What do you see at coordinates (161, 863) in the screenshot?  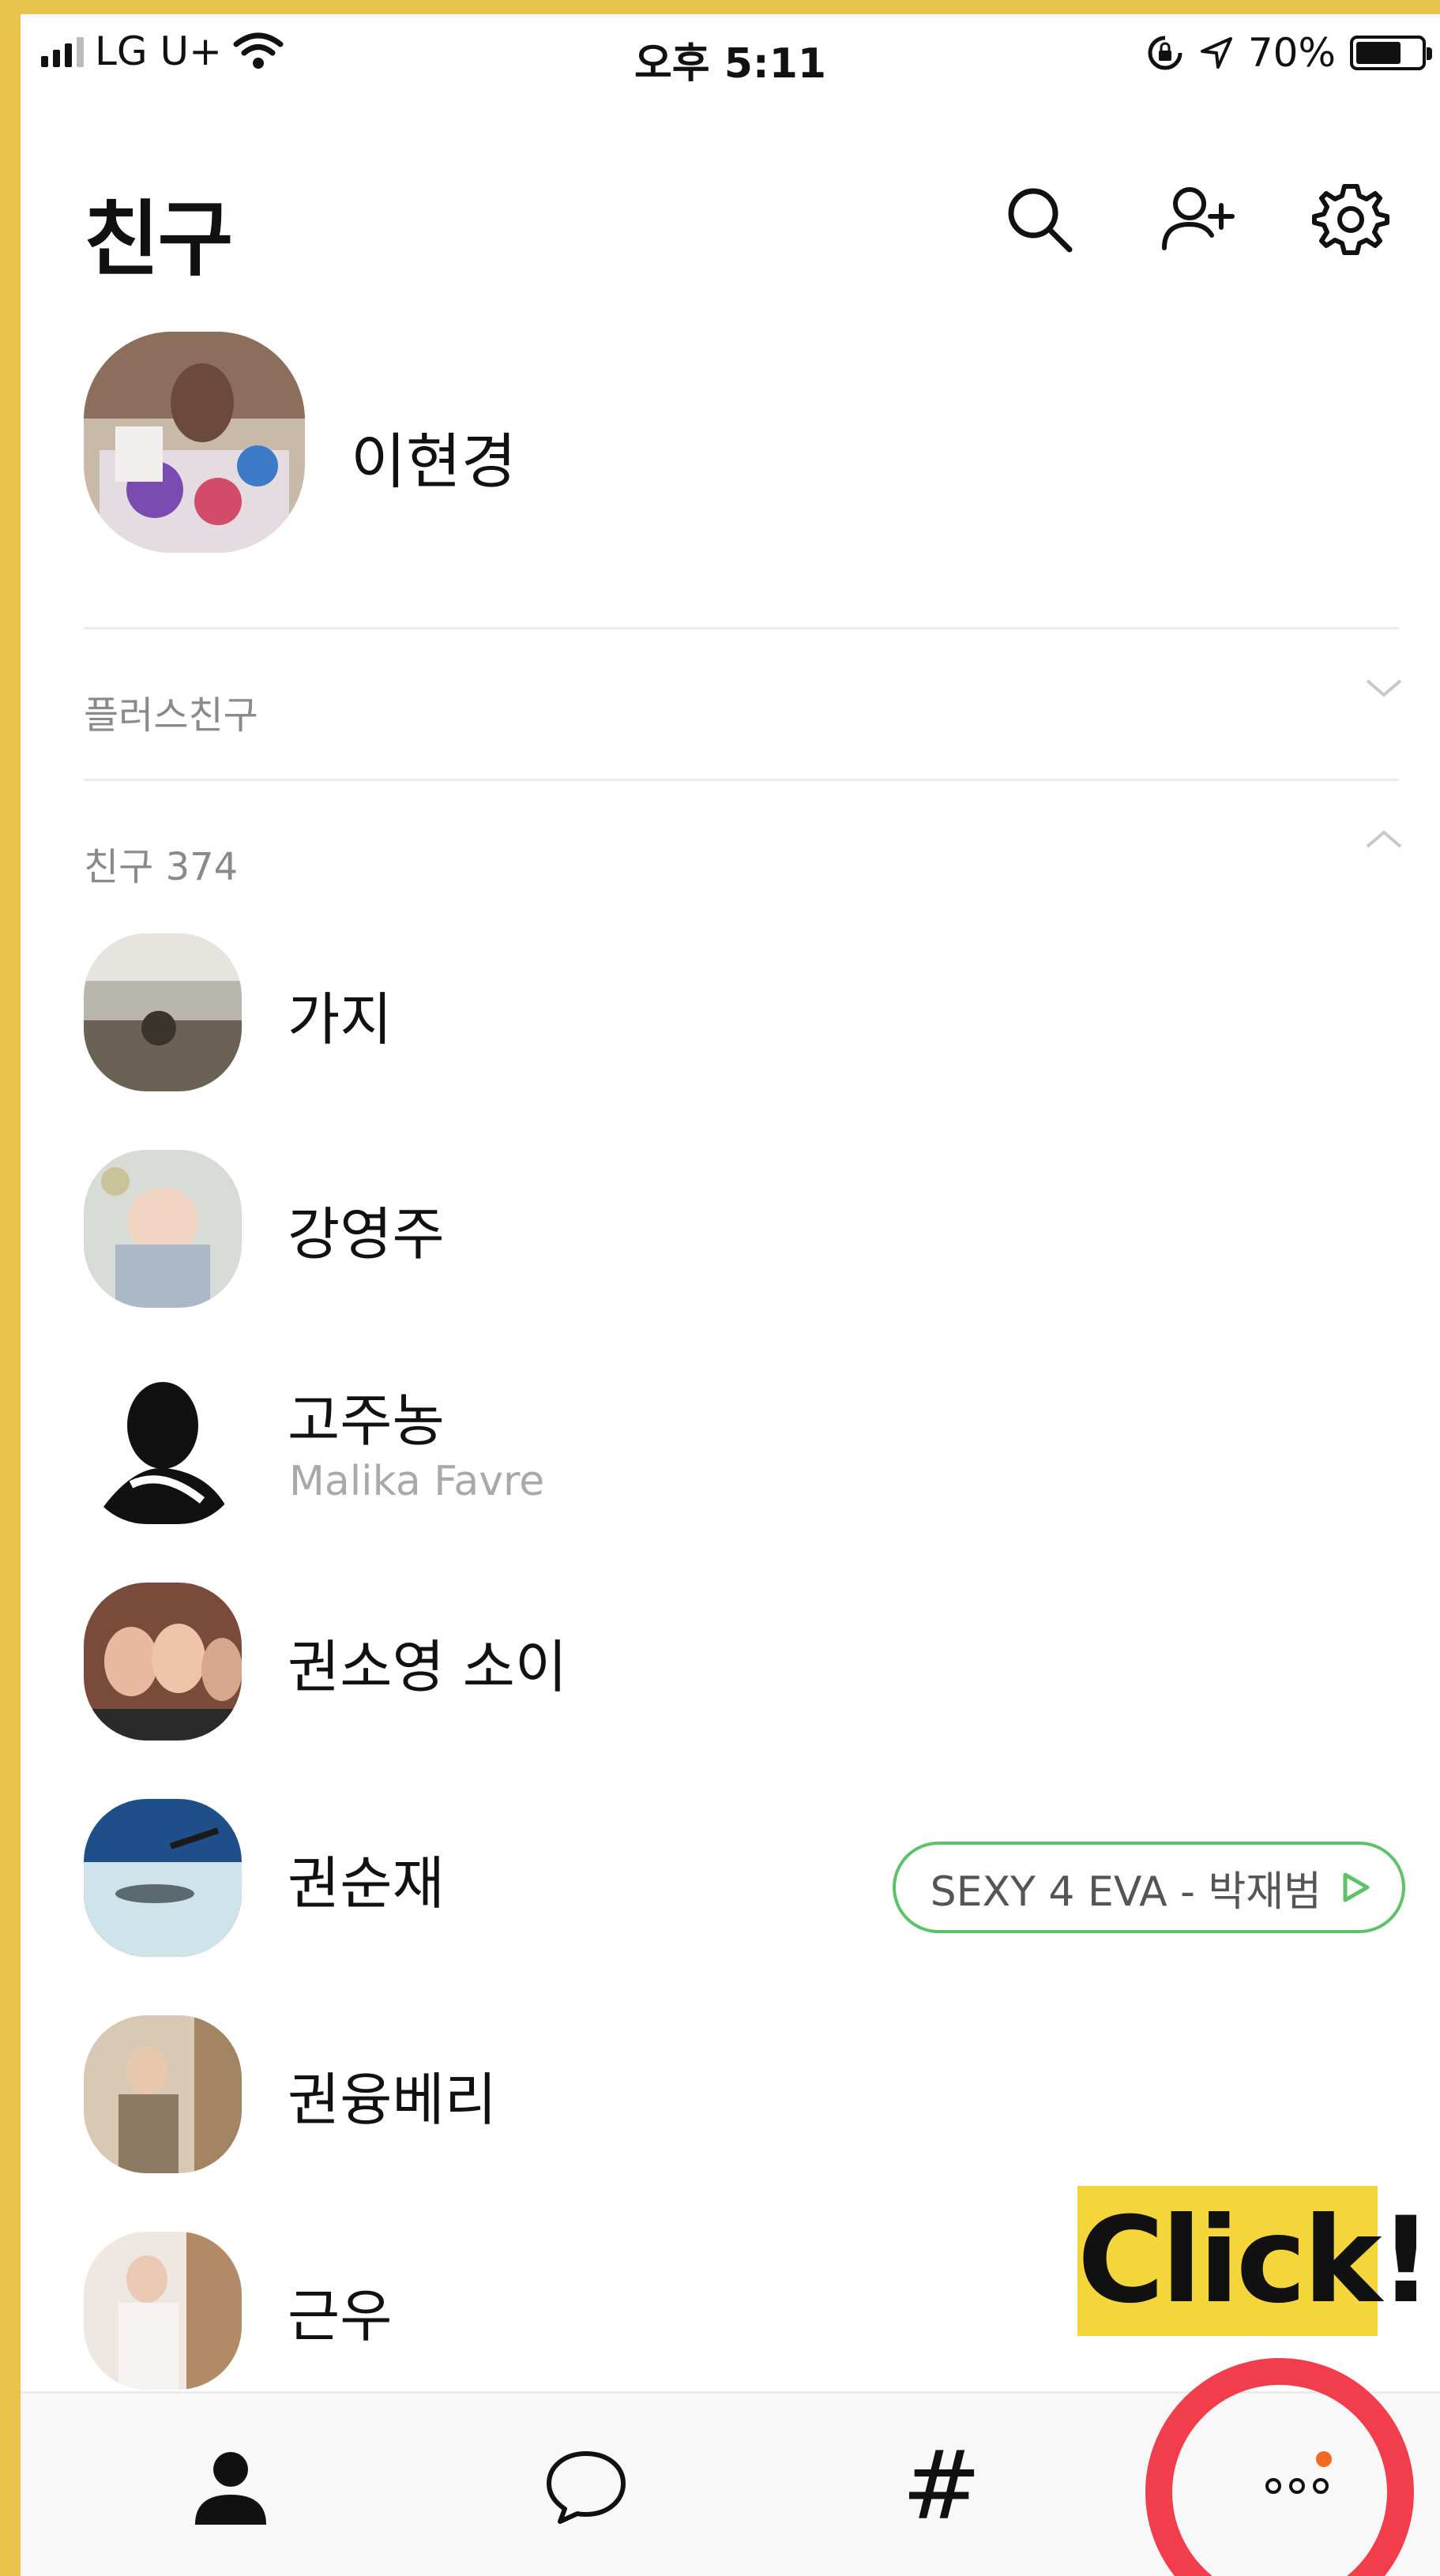 I see `friends-count-label: 친구 374` at bounding box center [161, 863].